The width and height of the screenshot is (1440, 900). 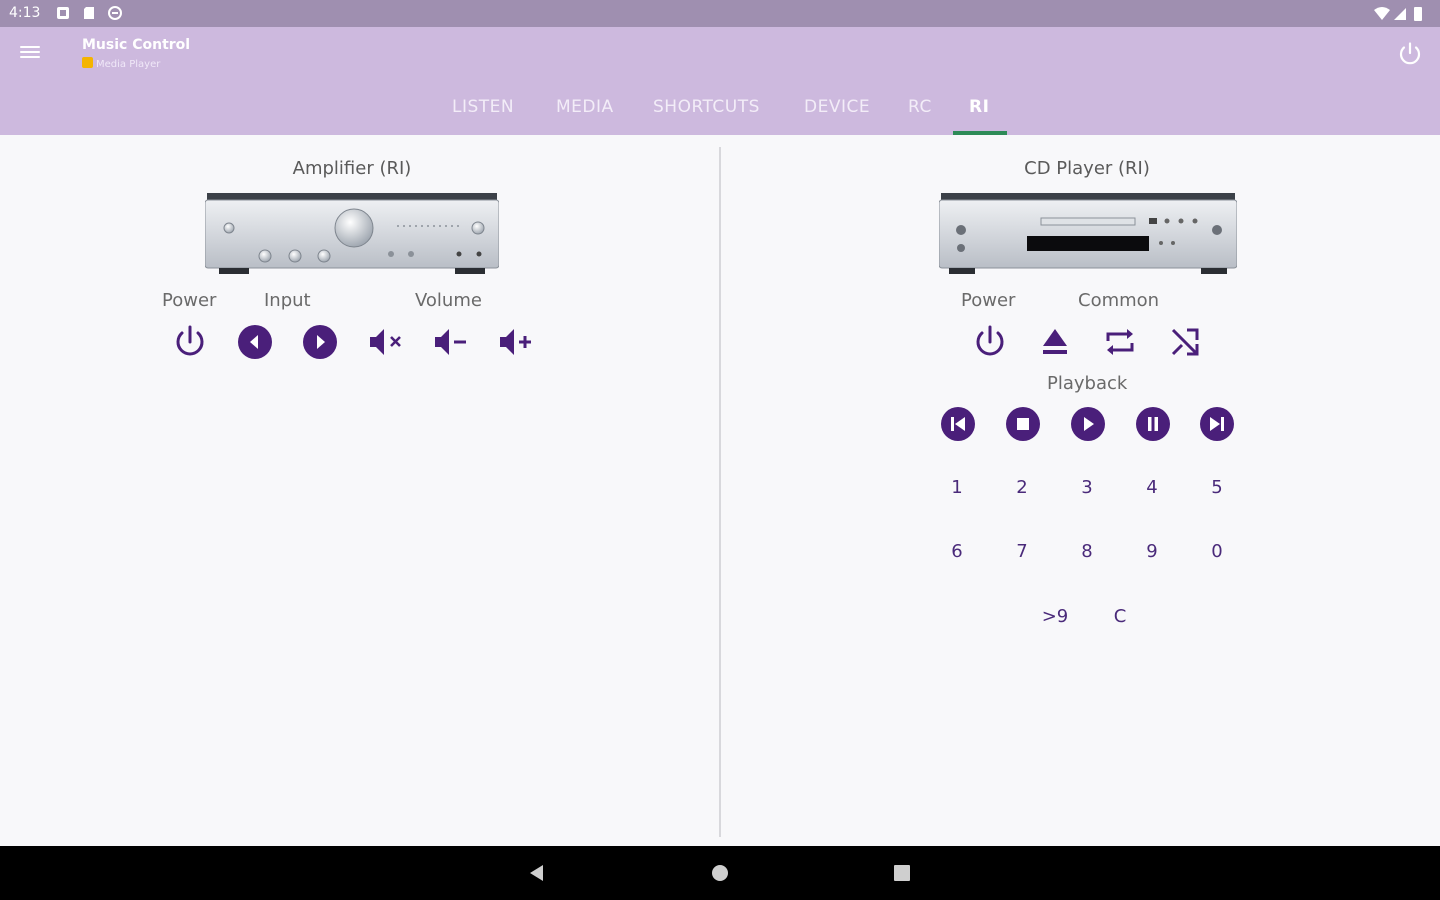 I want to click on stop-button, so click(x=1023, y=424).